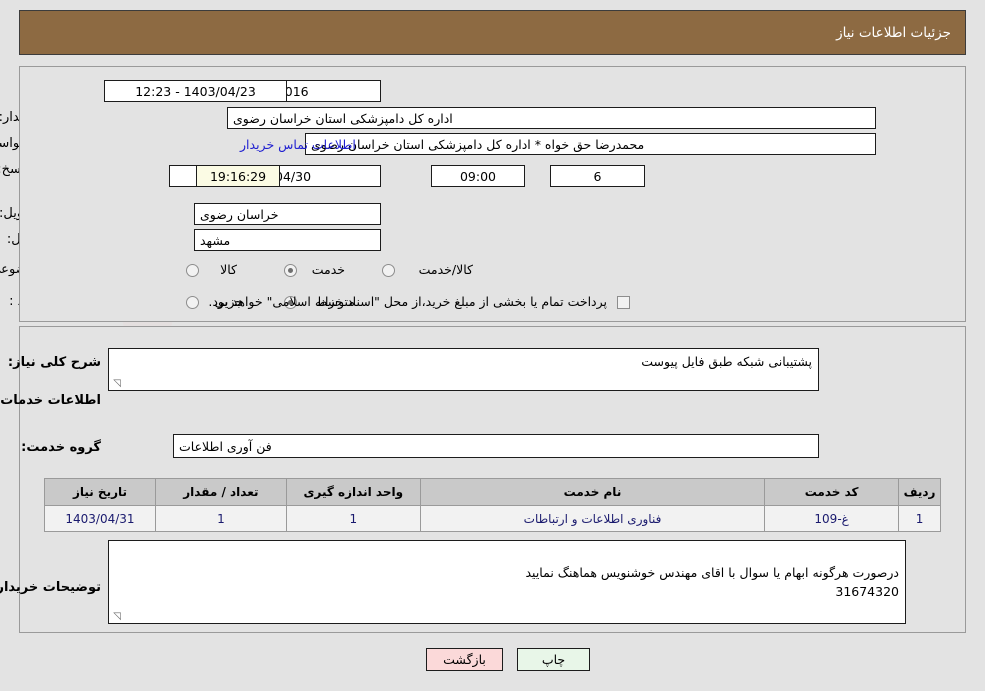 This screenshot has width=985, height=691. Describe the element at coordinates (623, 302) in the screenshot. I see `checkbox-islamic-treasury-docs` at that location.